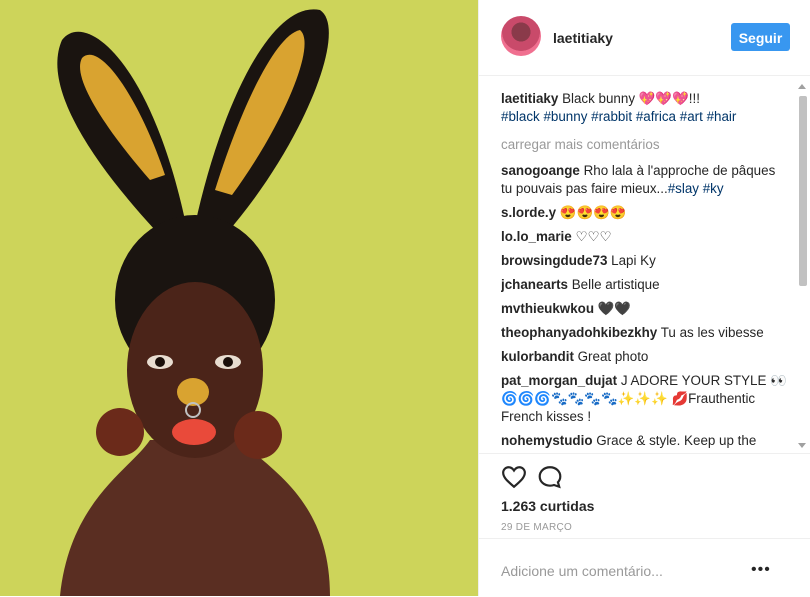 This screenshot has height=597, width=810. What do you see at coordinates (644, 213) in the screenshot?
I see `comment: s.lorde.y 😍😍😍😍` at bounding box center [644, 213].